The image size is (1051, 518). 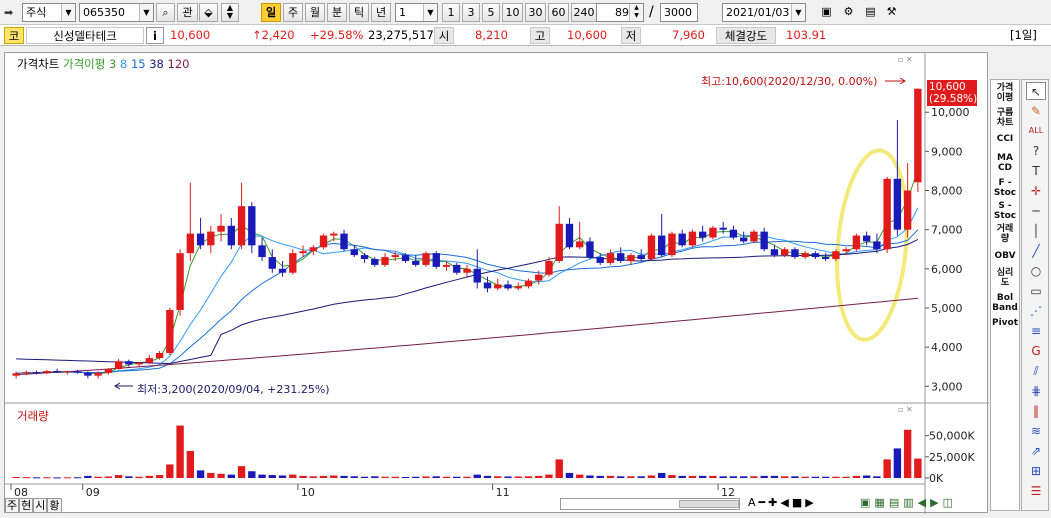 I want to click on ind-fstoc: F - Stoc, so click(x=1005, y=188).